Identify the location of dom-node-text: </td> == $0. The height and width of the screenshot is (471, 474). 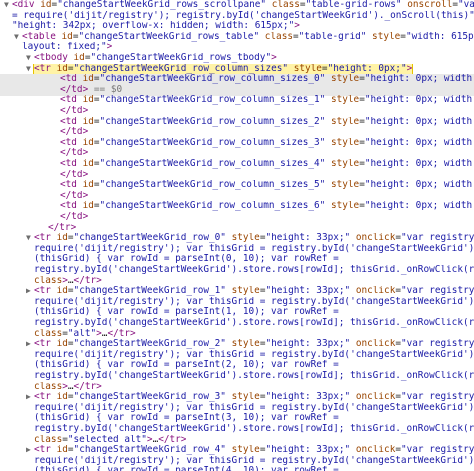
(91, 89).